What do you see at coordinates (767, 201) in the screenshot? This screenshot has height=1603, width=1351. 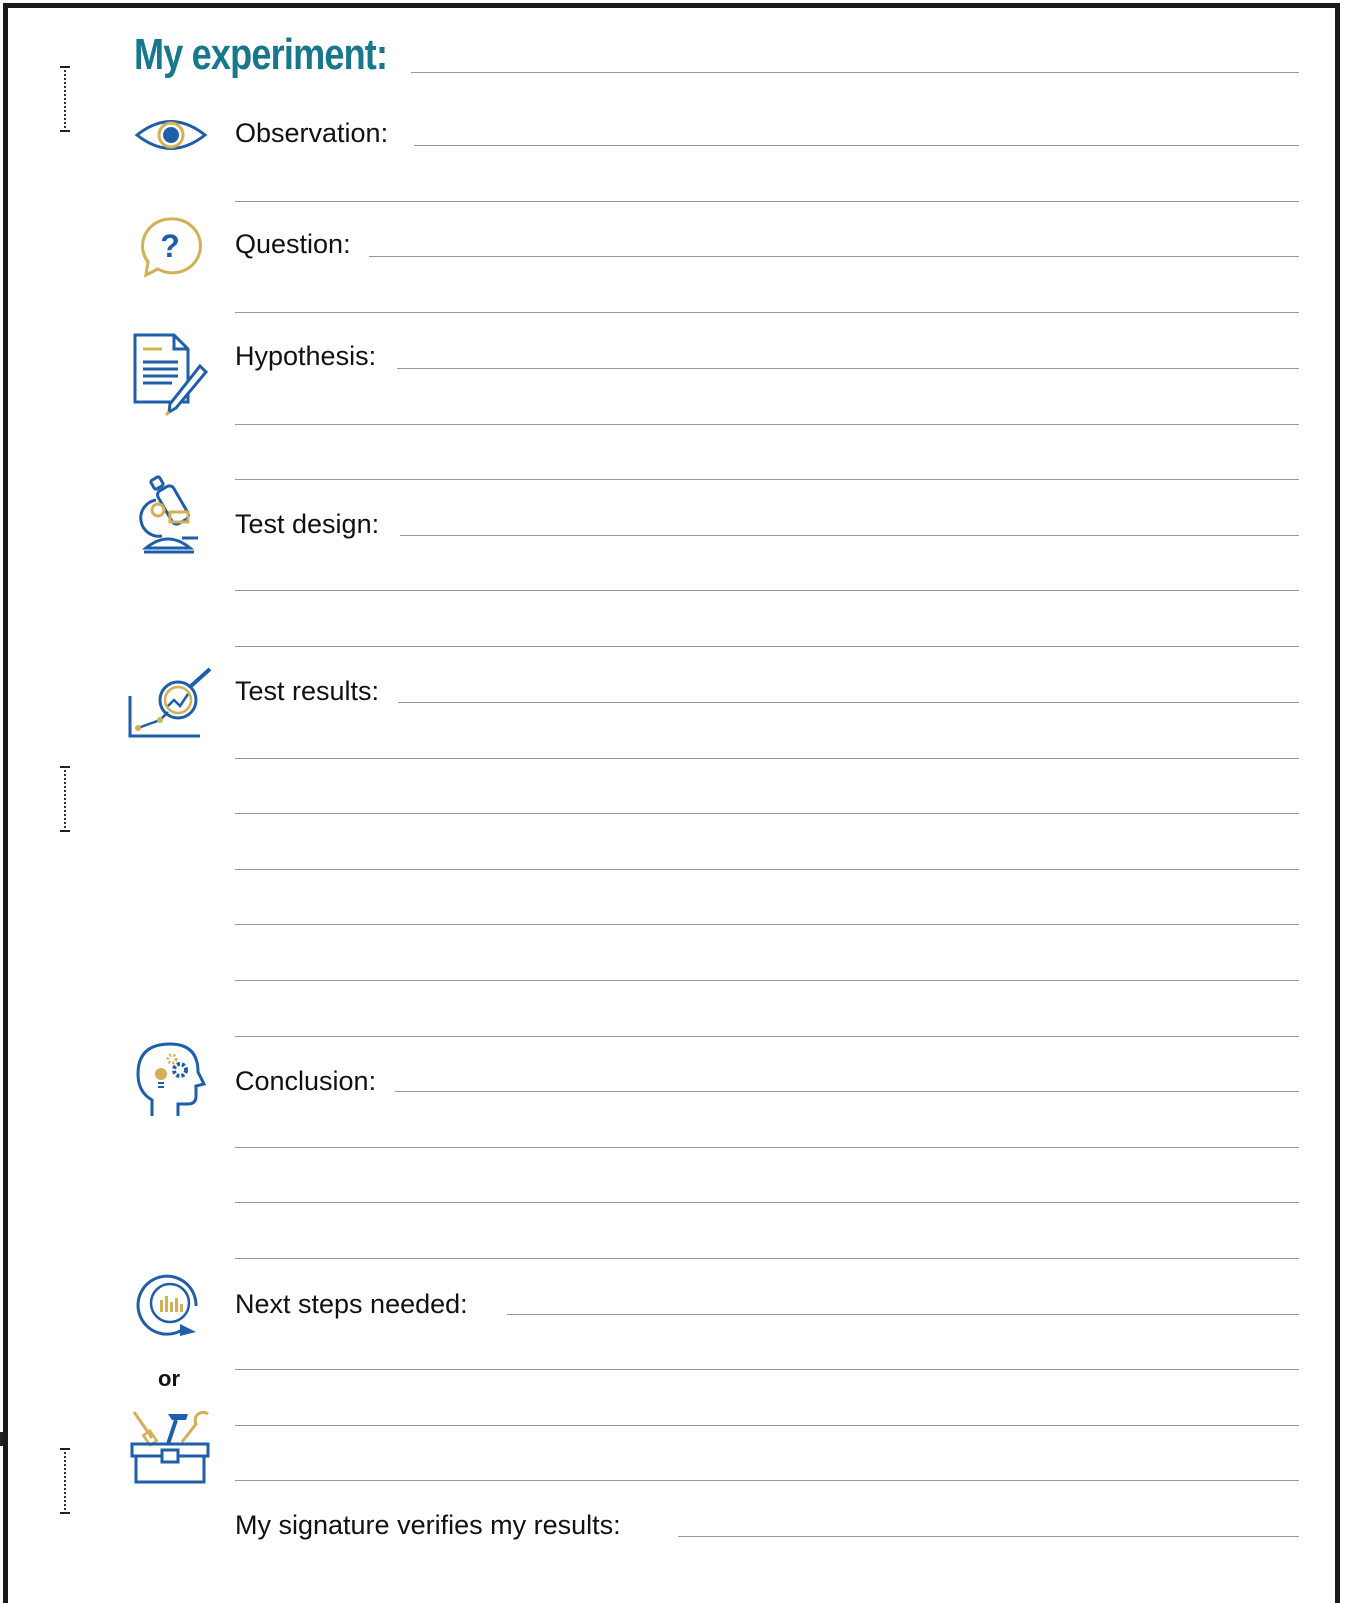 I see `observation-field-line` at bounding box center [767, 201].